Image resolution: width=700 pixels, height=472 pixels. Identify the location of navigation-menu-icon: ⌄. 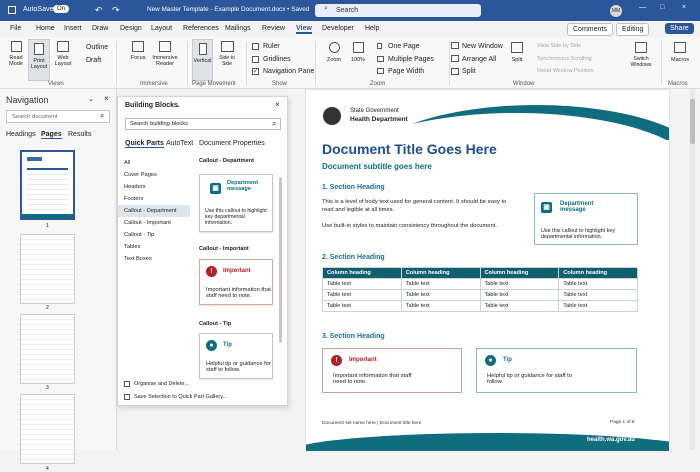
(91, 99).